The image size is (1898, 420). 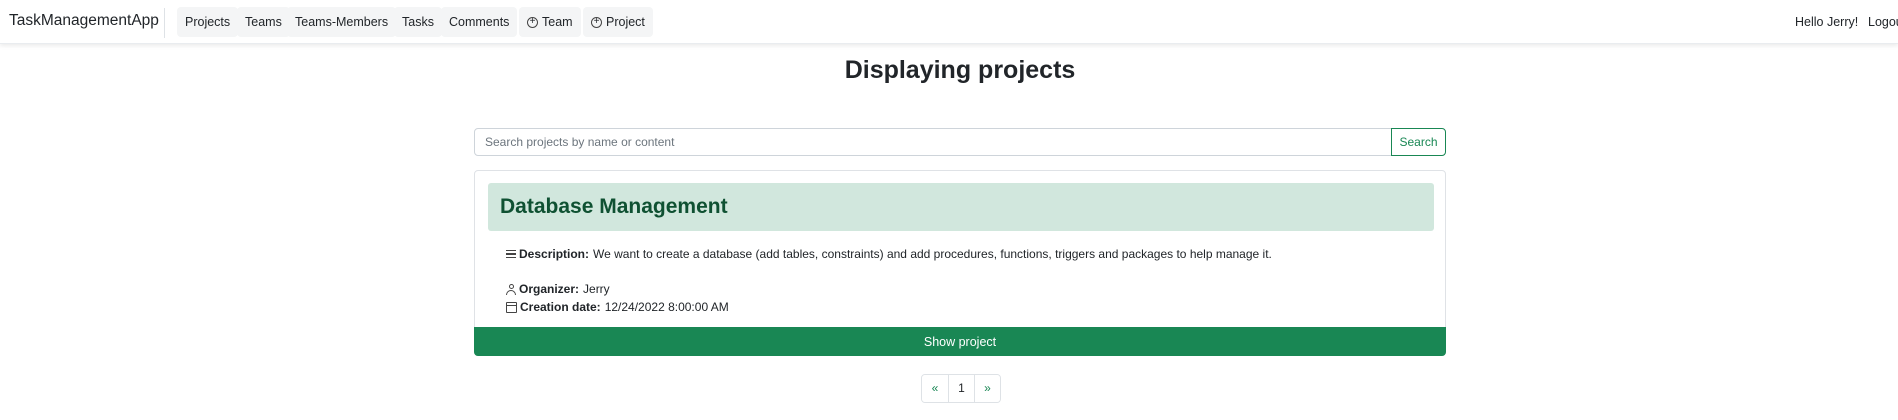 I want to click on project-title: Database Management, so click(x=614, y=206).